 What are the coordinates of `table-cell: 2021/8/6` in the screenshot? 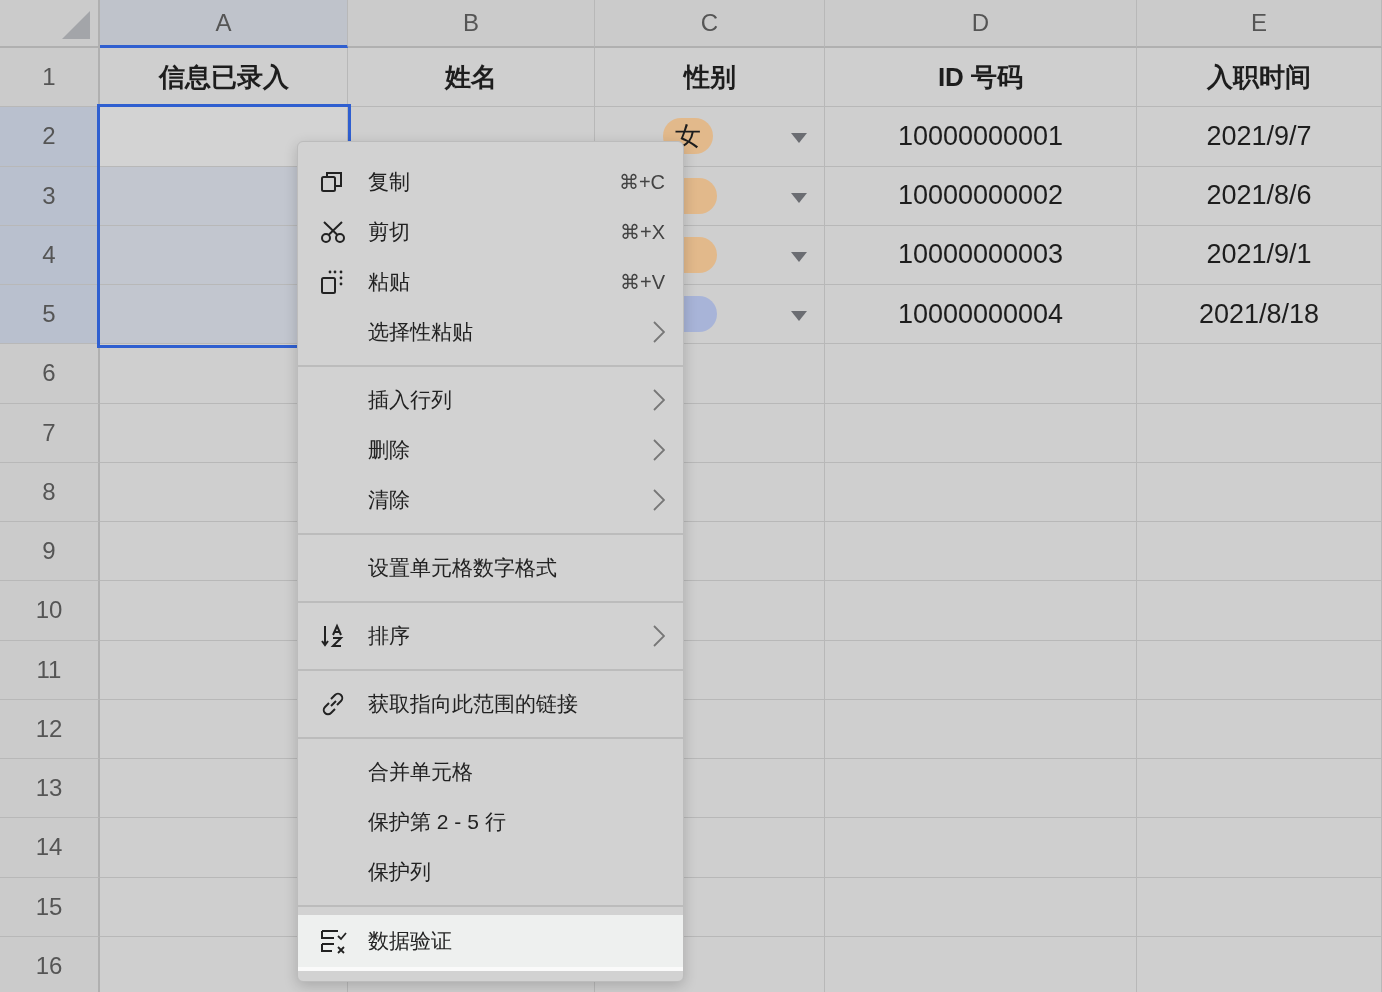 It's located at (1259, 196).